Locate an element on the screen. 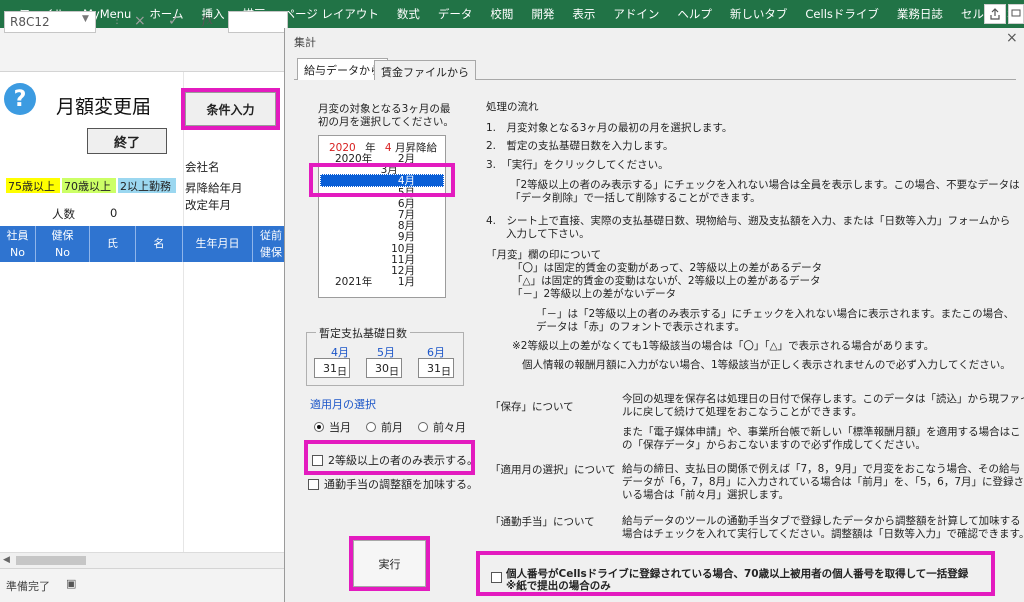  cancel-icon: × is located at coordinates (140, 21).